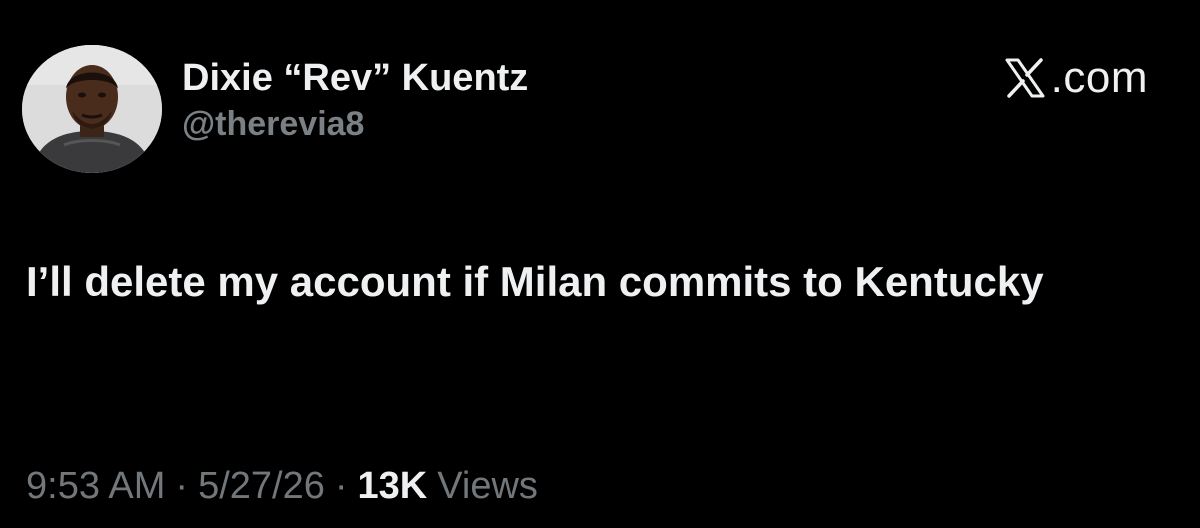  What do you see at coordinates (355, 78) in the screenshot?
I see `display-name: Dixie “Rev” Kuentz` at bounding box center [355, 78].